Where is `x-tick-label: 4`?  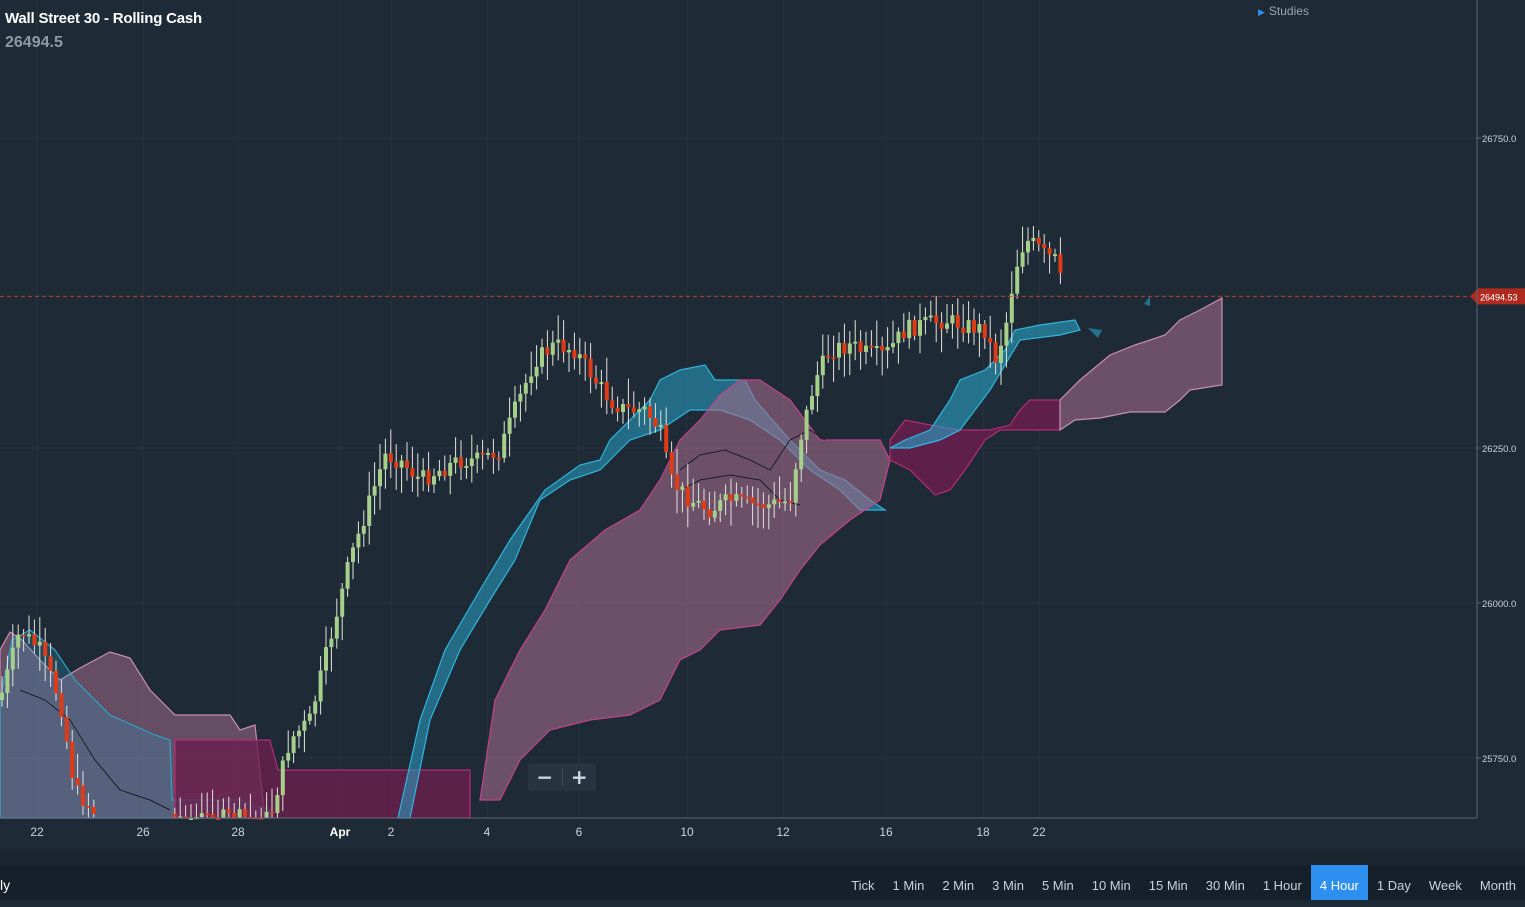
x-tick-label: 4 is located at coordinates (487, 832).